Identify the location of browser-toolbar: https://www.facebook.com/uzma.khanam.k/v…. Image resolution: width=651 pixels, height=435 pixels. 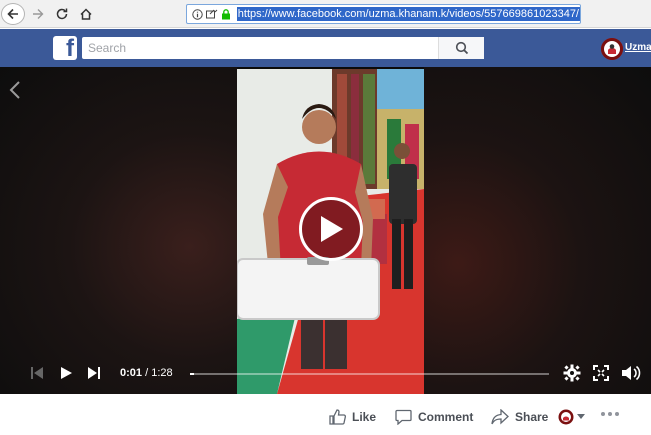
(325, 14).